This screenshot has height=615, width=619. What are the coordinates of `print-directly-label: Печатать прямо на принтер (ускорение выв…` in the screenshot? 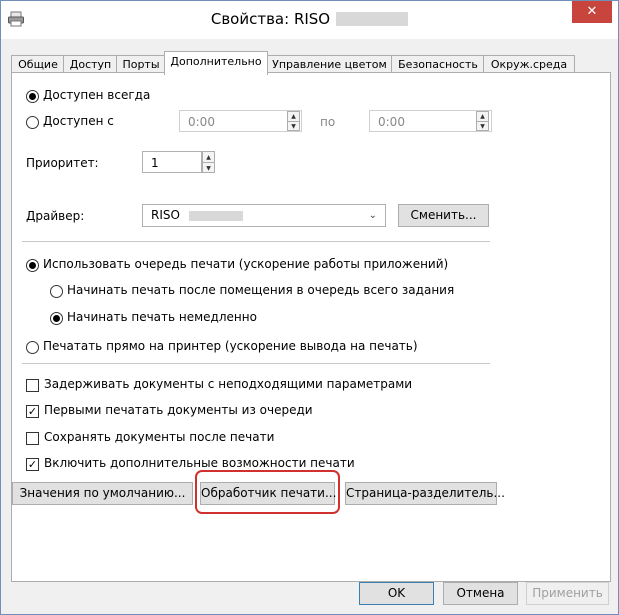 It's located at (230, 346).